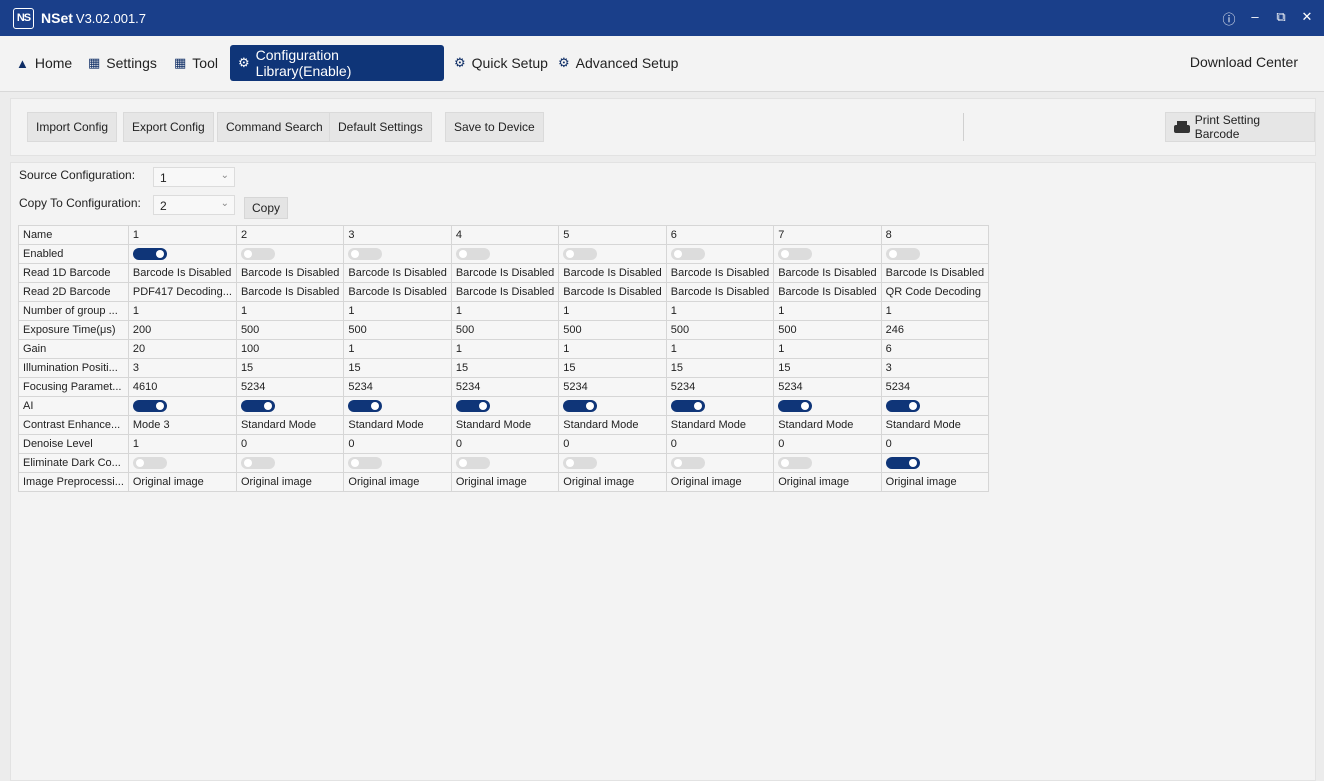 The image size is (1324, 781). What do you see at coordinates (935, 330) in the screenshot?
I see `table-cell: 246` at bounding box center [935, 330].